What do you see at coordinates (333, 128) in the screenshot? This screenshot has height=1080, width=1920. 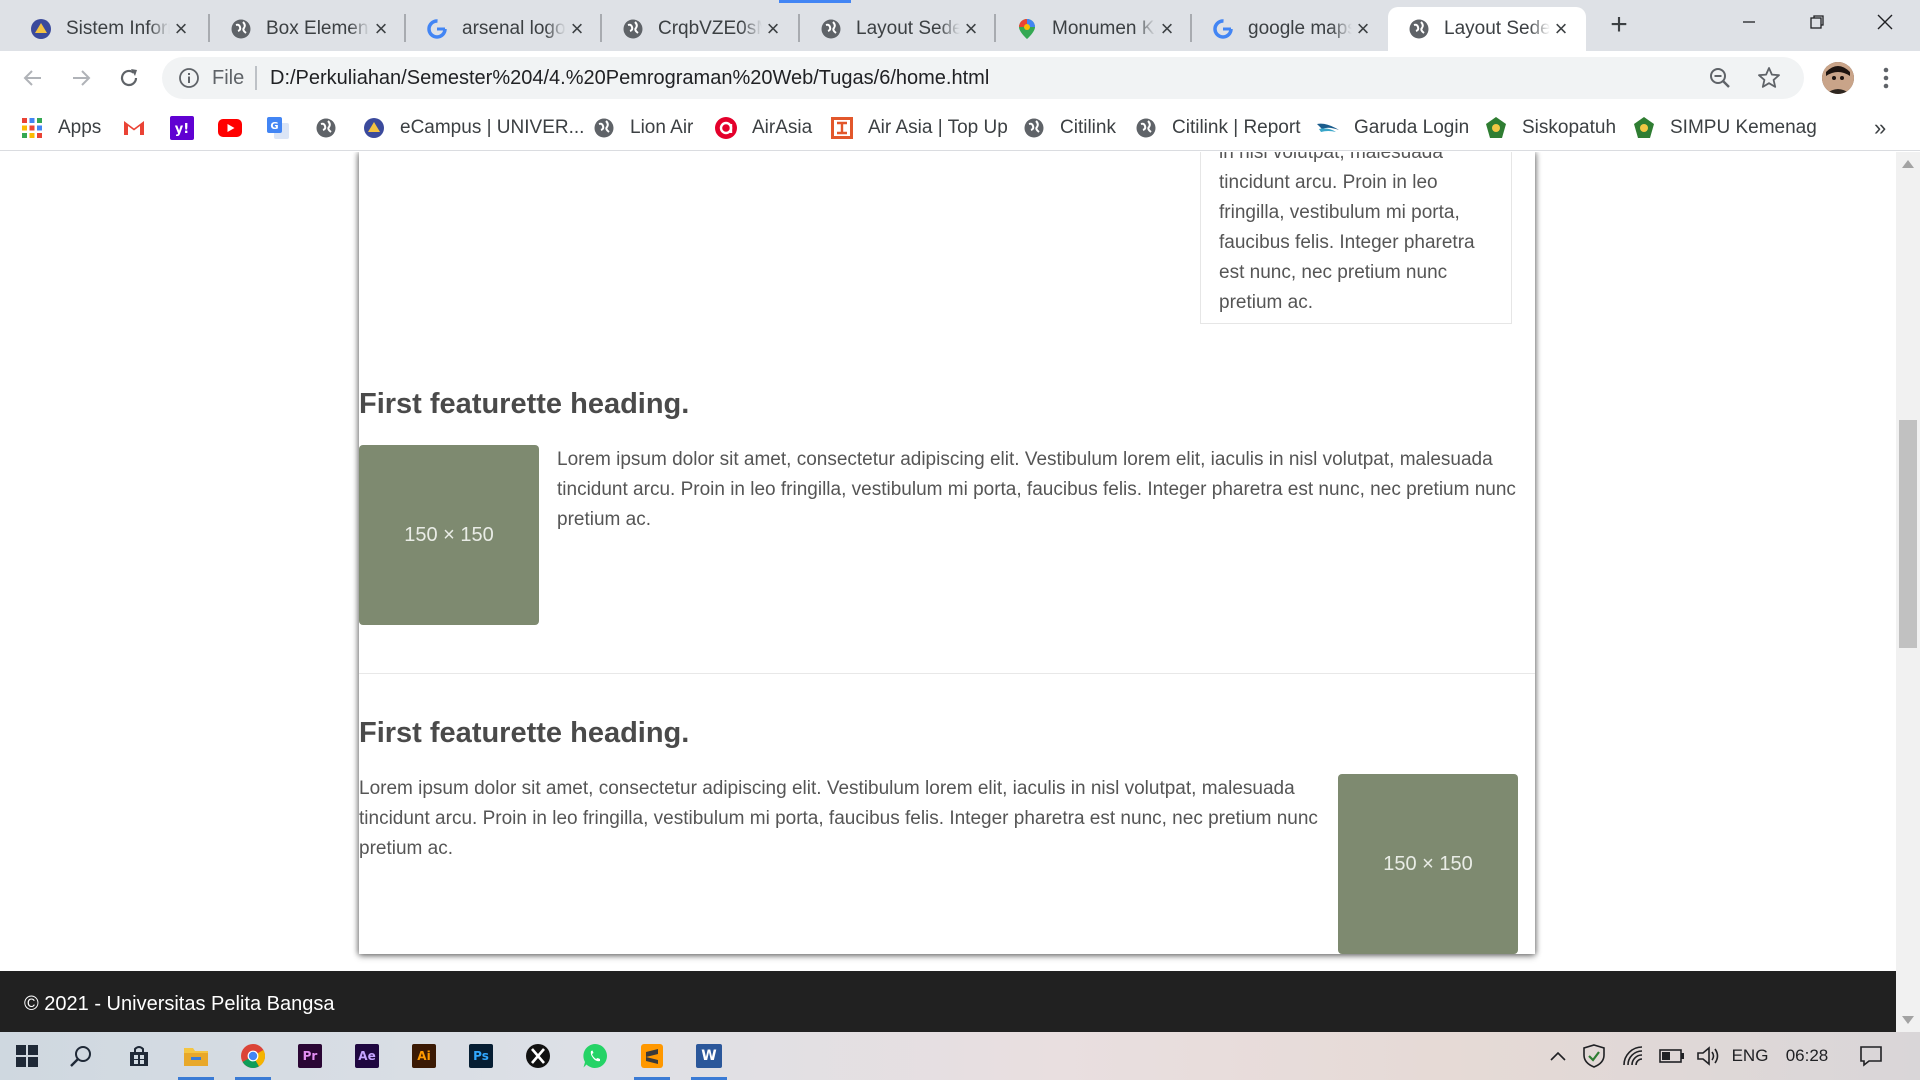 I see `bookmark-globe` at bounding box center [333, 128].